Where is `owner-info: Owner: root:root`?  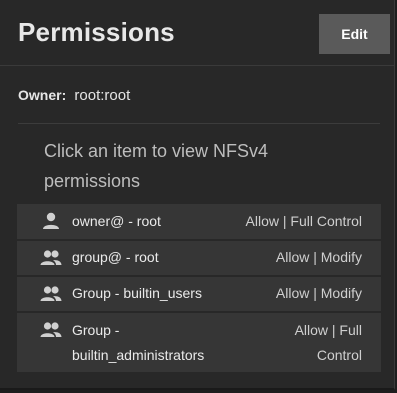
owner-info: Owner: root:root is located at coordinates (74, 95).